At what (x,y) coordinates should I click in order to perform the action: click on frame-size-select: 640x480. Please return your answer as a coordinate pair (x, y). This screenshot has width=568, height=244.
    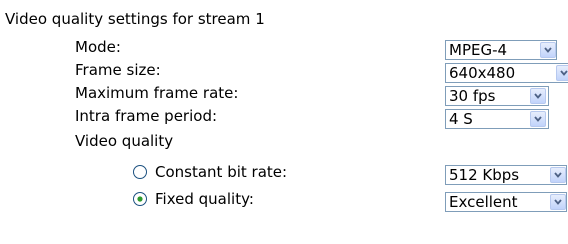
    Looking at the image, I should click on (506, 73).